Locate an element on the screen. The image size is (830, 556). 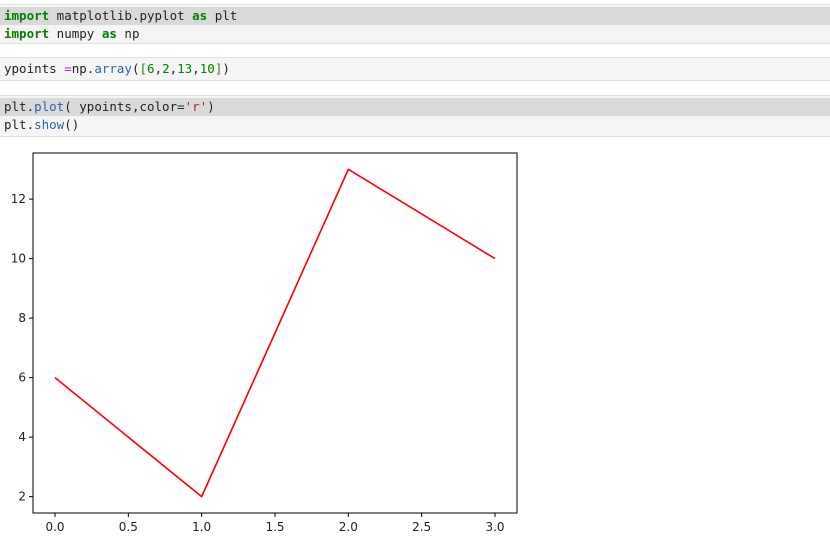
code-token: () is located at coordinates (72, 124).